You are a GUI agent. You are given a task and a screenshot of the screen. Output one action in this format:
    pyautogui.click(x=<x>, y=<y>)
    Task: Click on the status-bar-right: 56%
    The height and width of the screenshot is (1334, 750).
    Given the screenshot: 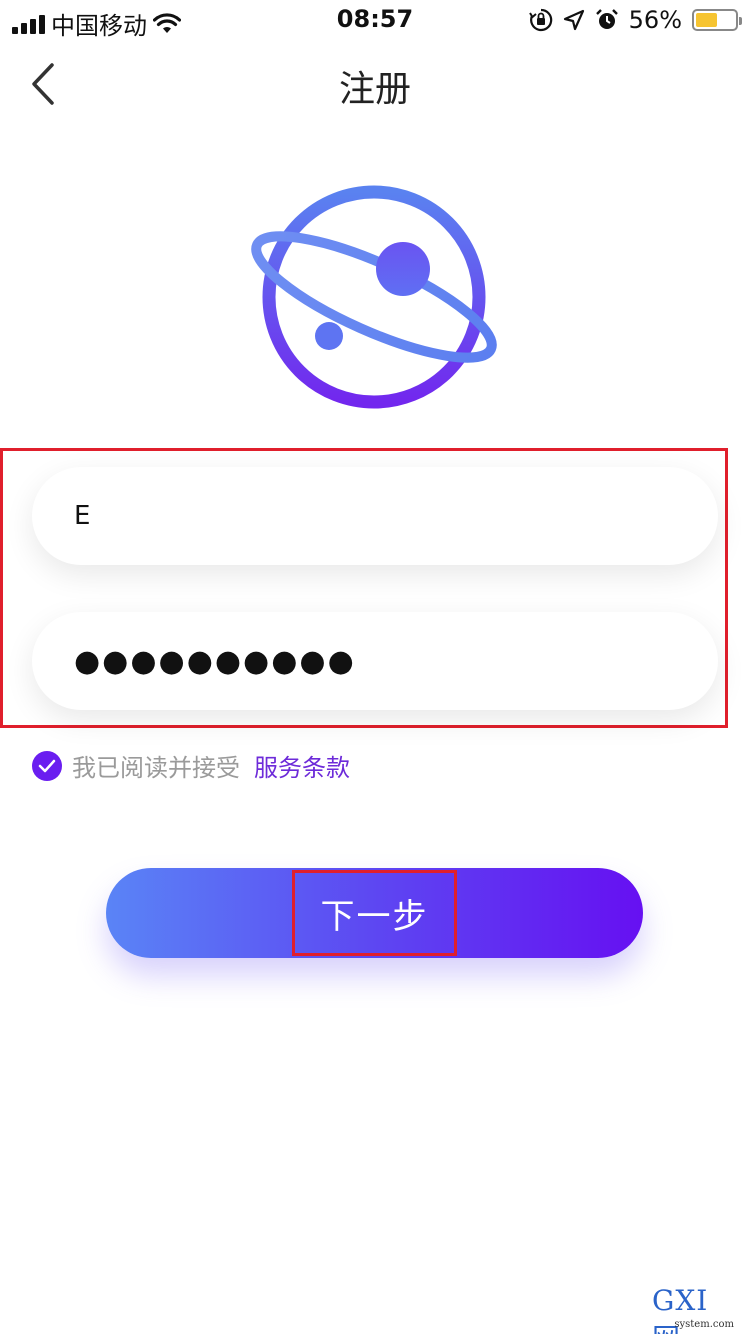 What is the action you would take?
    pyautogui.click(x=635, y=20)
    